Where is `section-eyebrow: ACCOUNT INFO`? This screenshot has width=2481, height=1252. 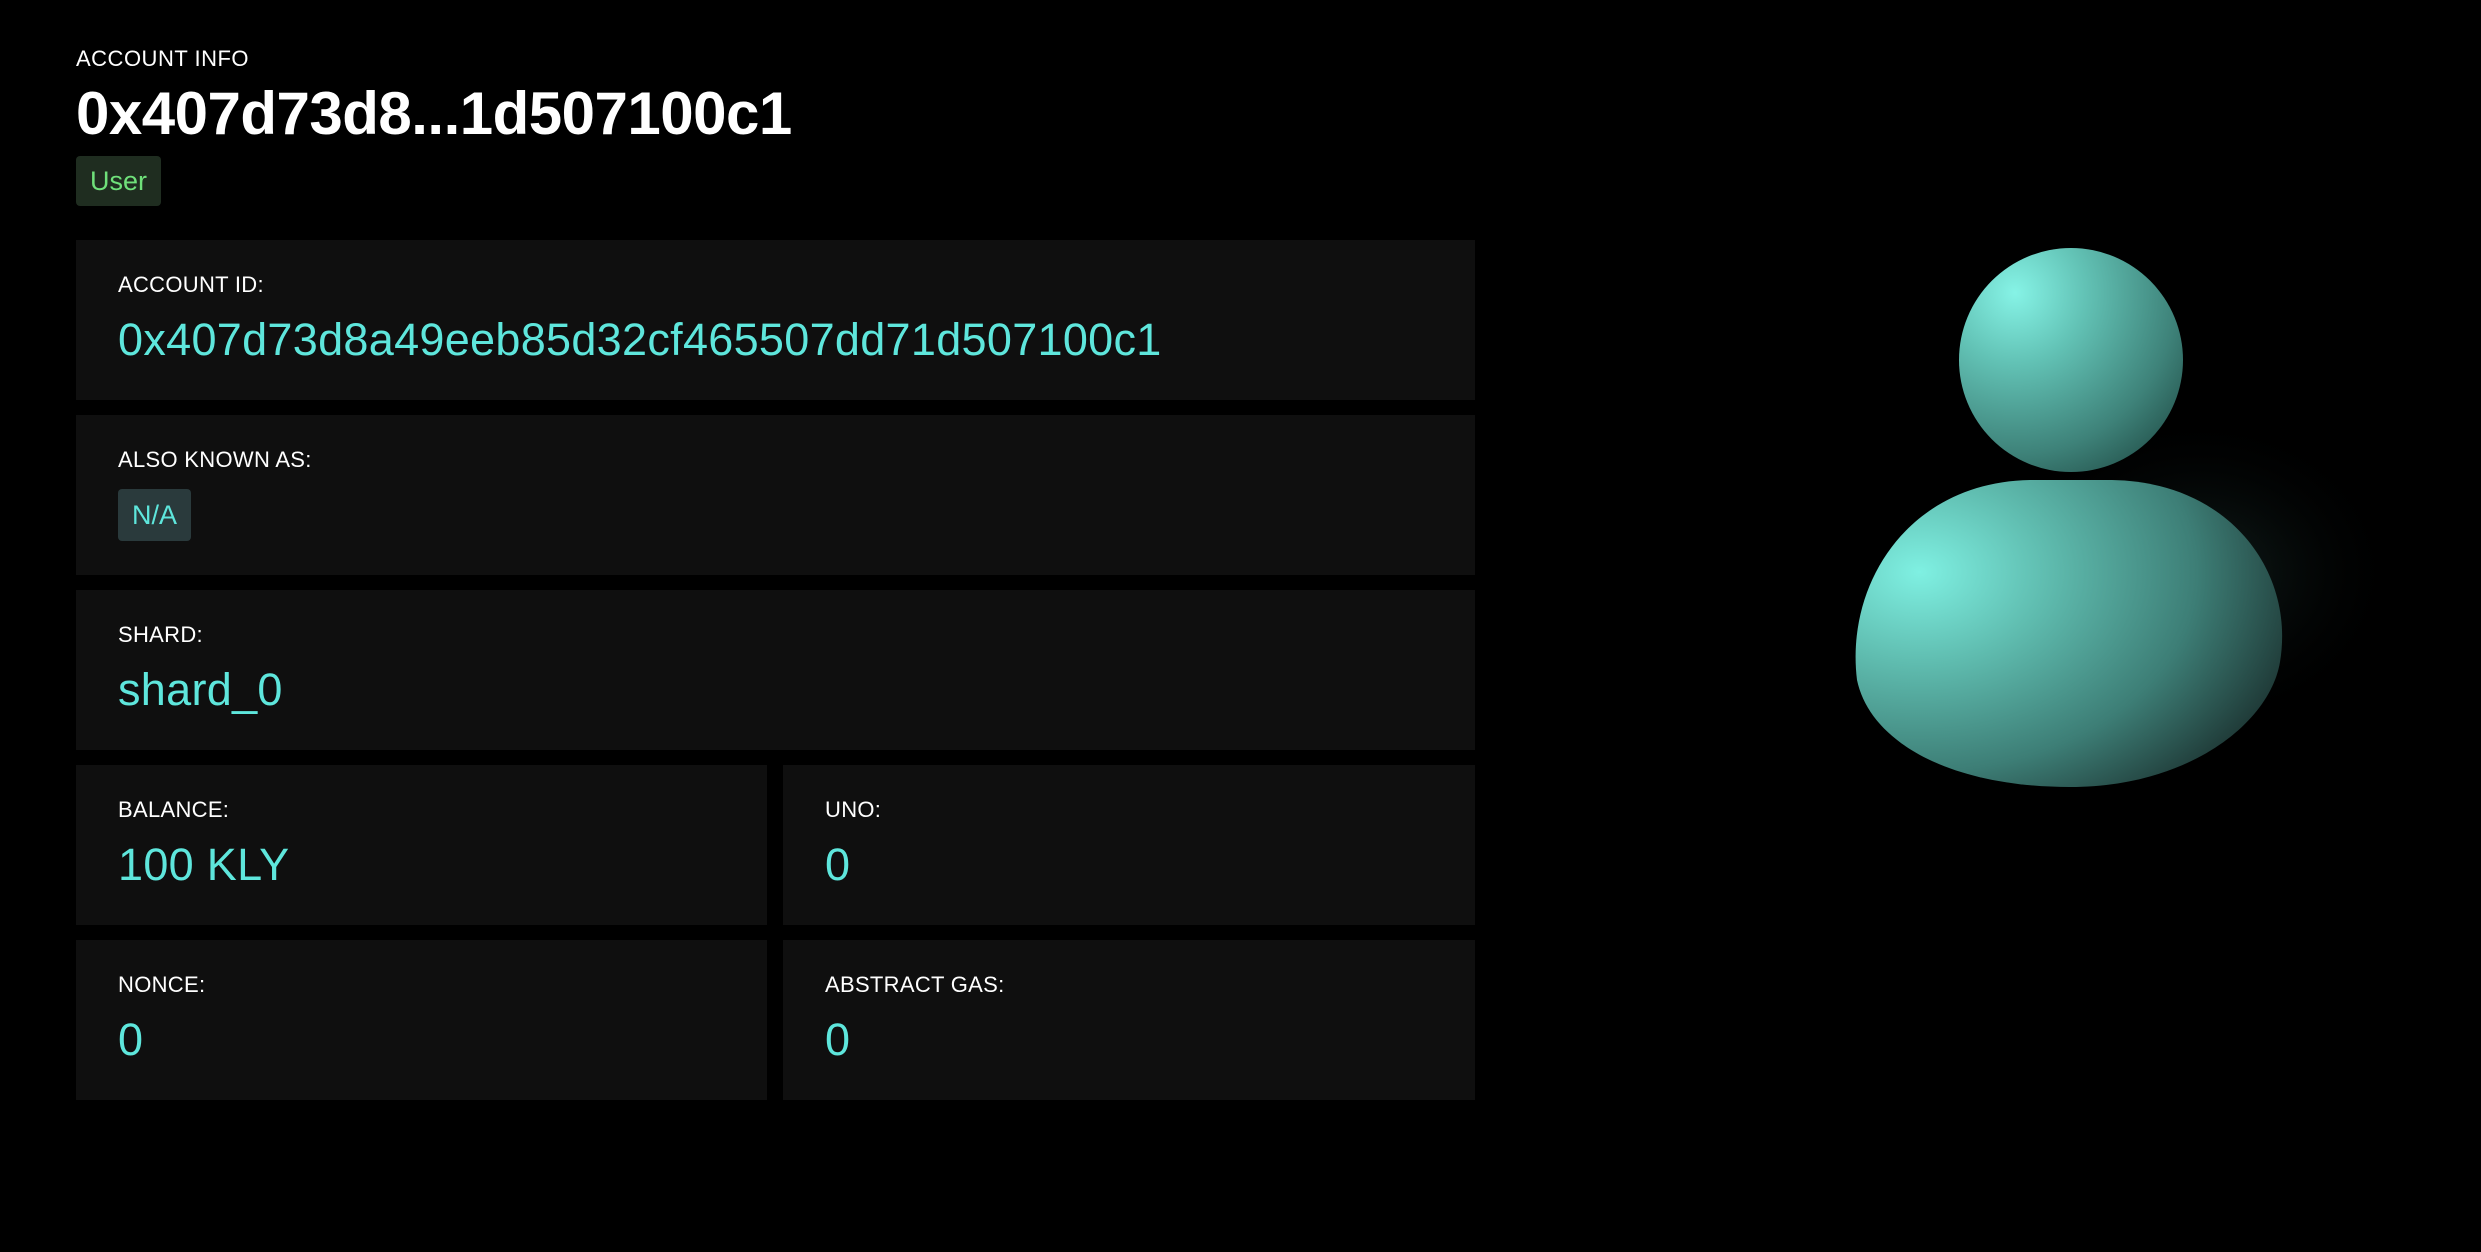
section-eyebrow: ACCOUNT INFO is located at coordinates (163, 58).